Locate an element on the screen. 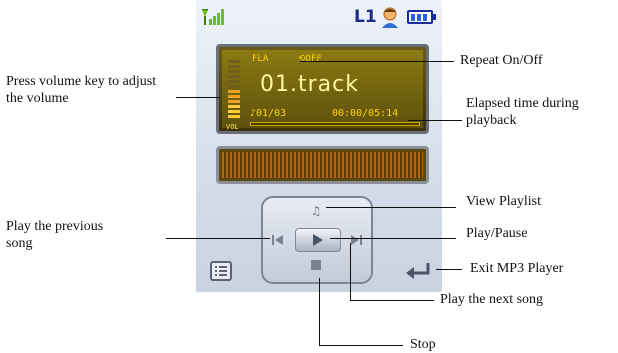 The height and width of the screenshot is (353, 618). annotation-previous: Play the previous song is located at coordinates (55, 235).